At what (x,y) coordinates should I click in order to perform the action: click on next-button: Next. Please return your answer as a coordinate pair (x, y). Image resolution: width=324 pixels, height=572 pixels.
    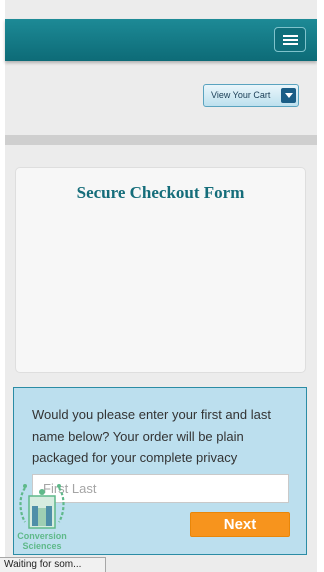
    Looking at the image, I should click on (240, 524).